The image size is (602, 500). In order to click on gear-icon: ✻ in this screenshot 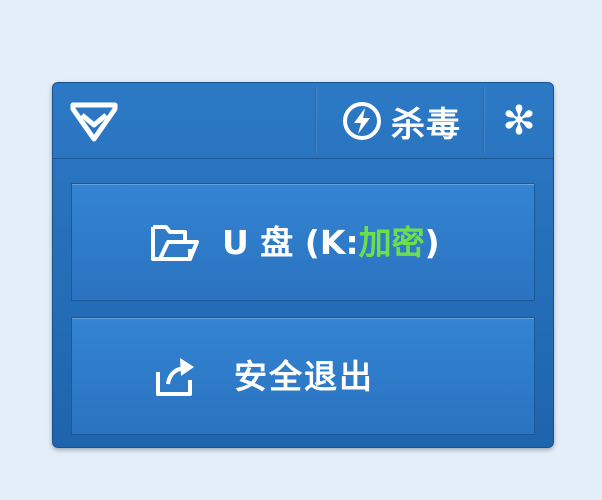, I will do `click(519, 121)`.